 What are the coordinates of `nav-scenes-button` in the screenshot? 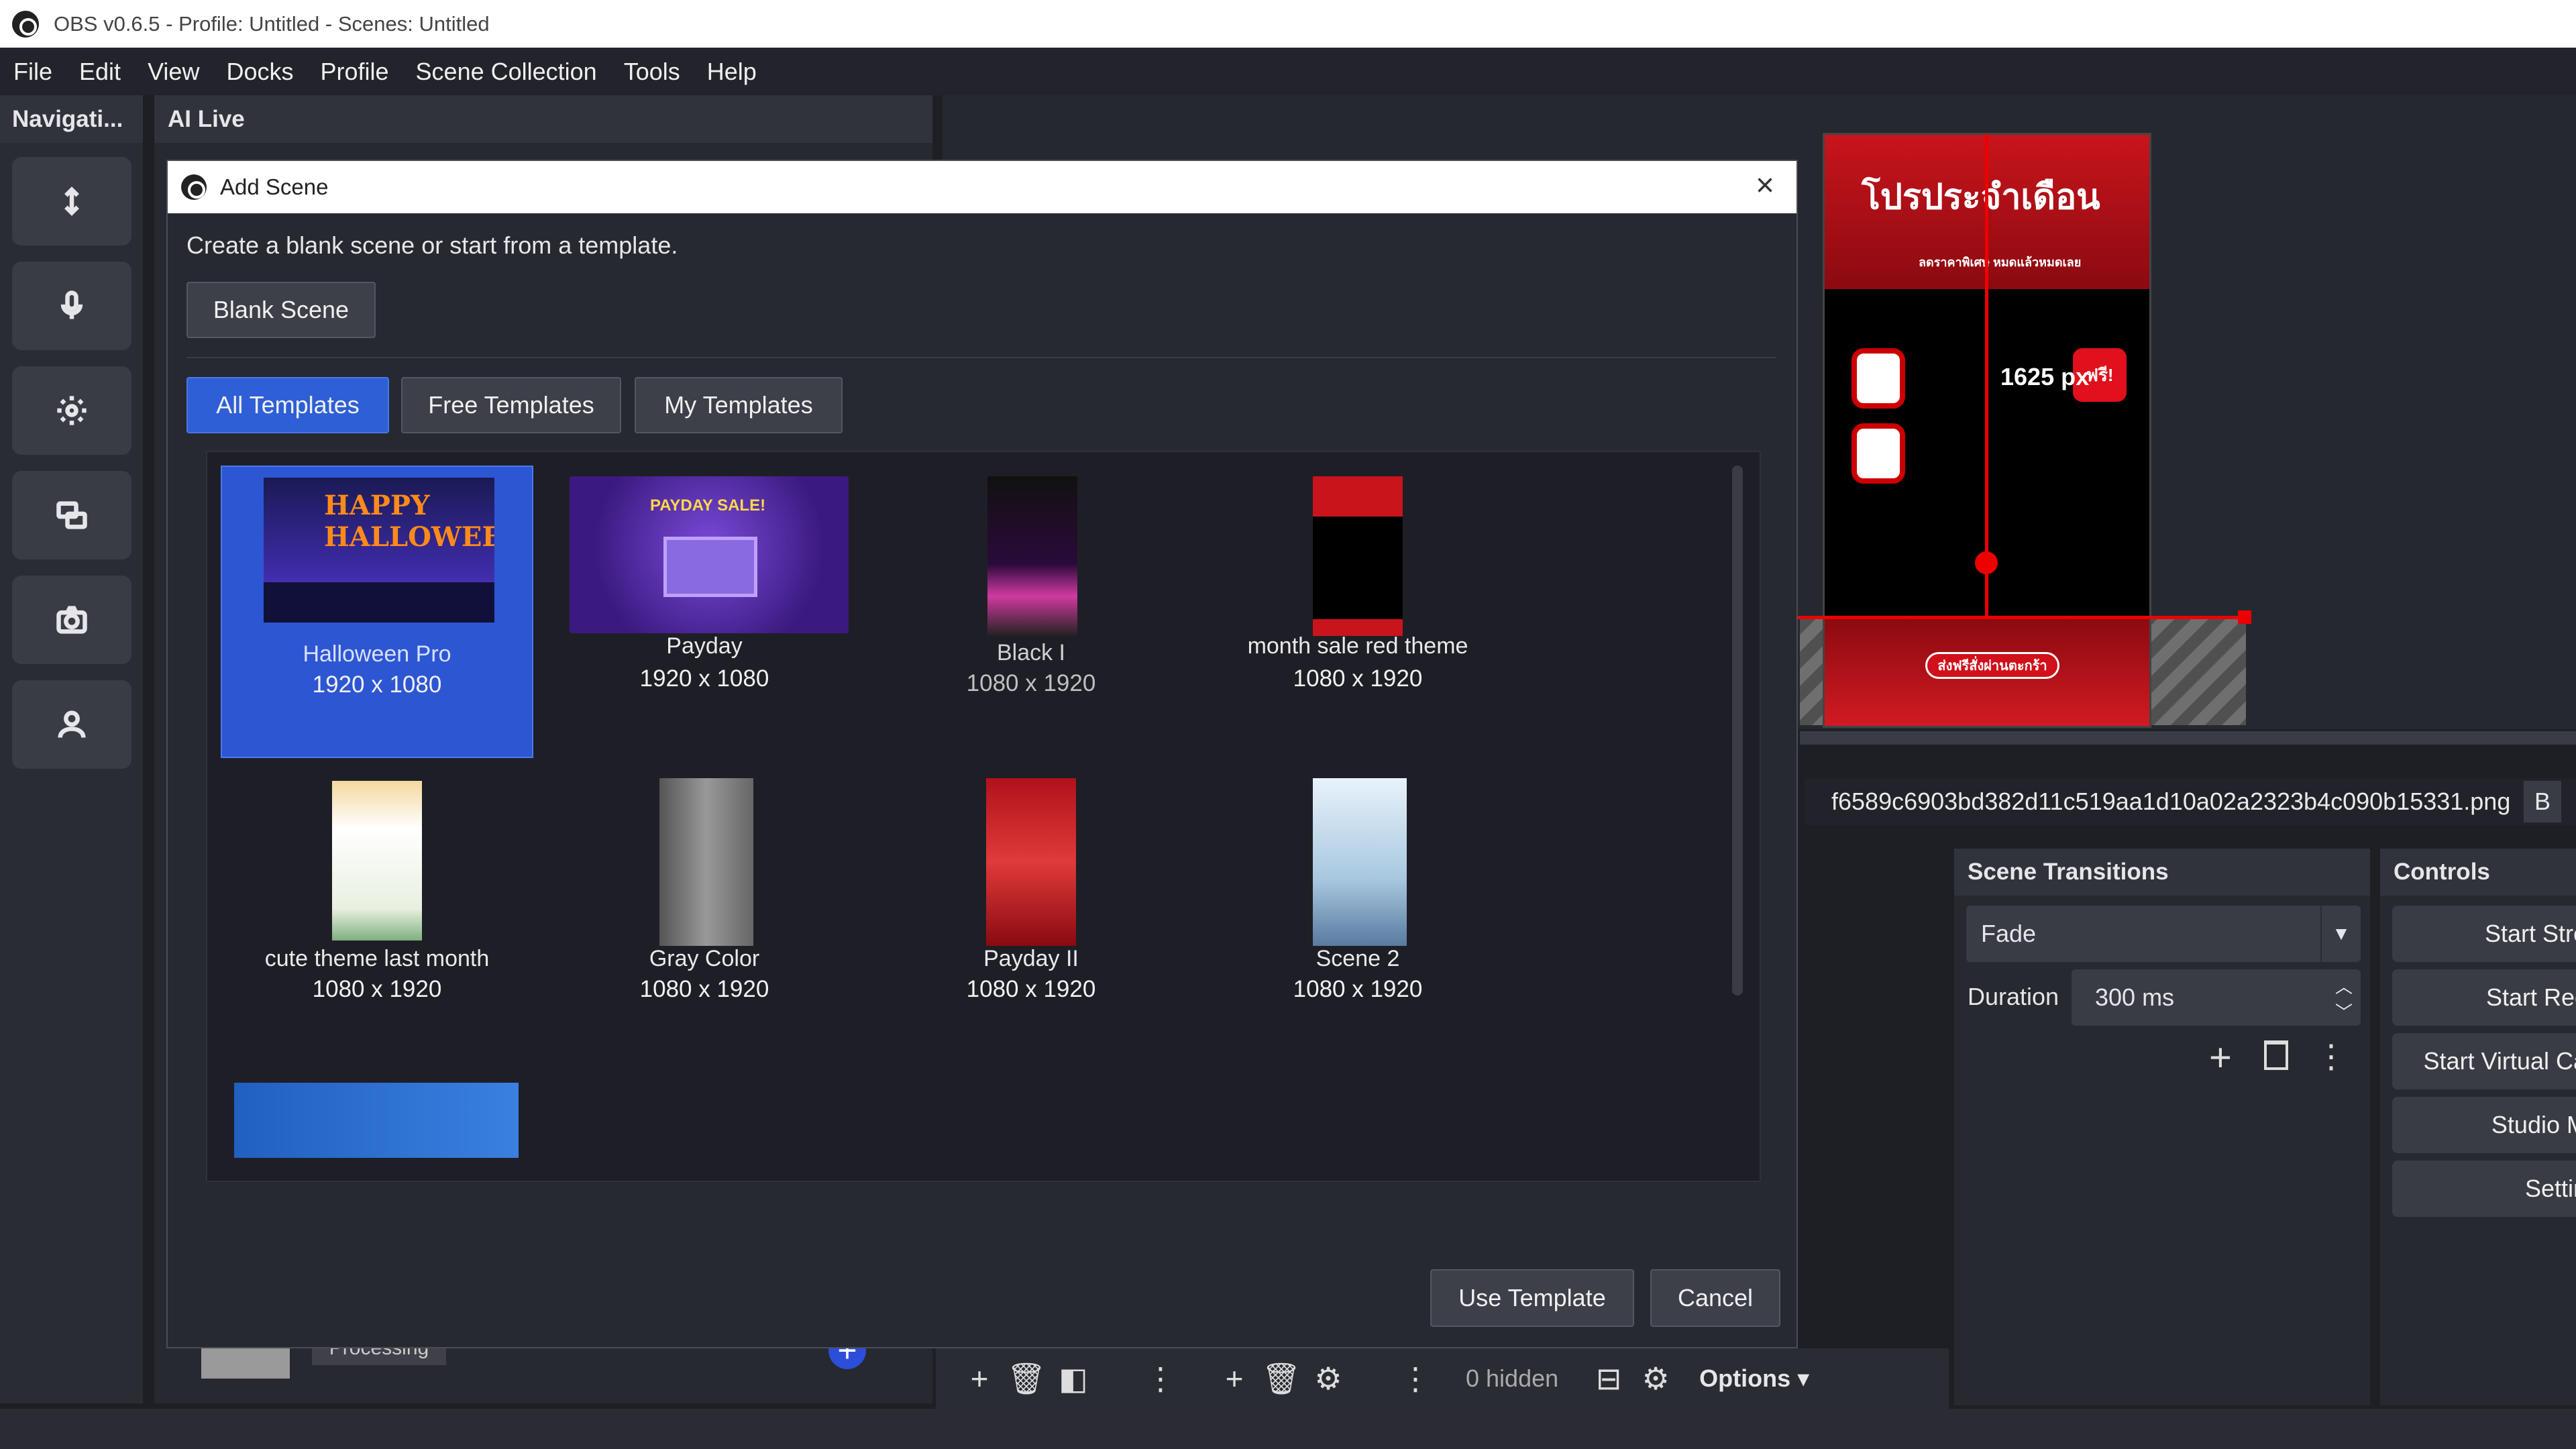 It's located at (71, 515).